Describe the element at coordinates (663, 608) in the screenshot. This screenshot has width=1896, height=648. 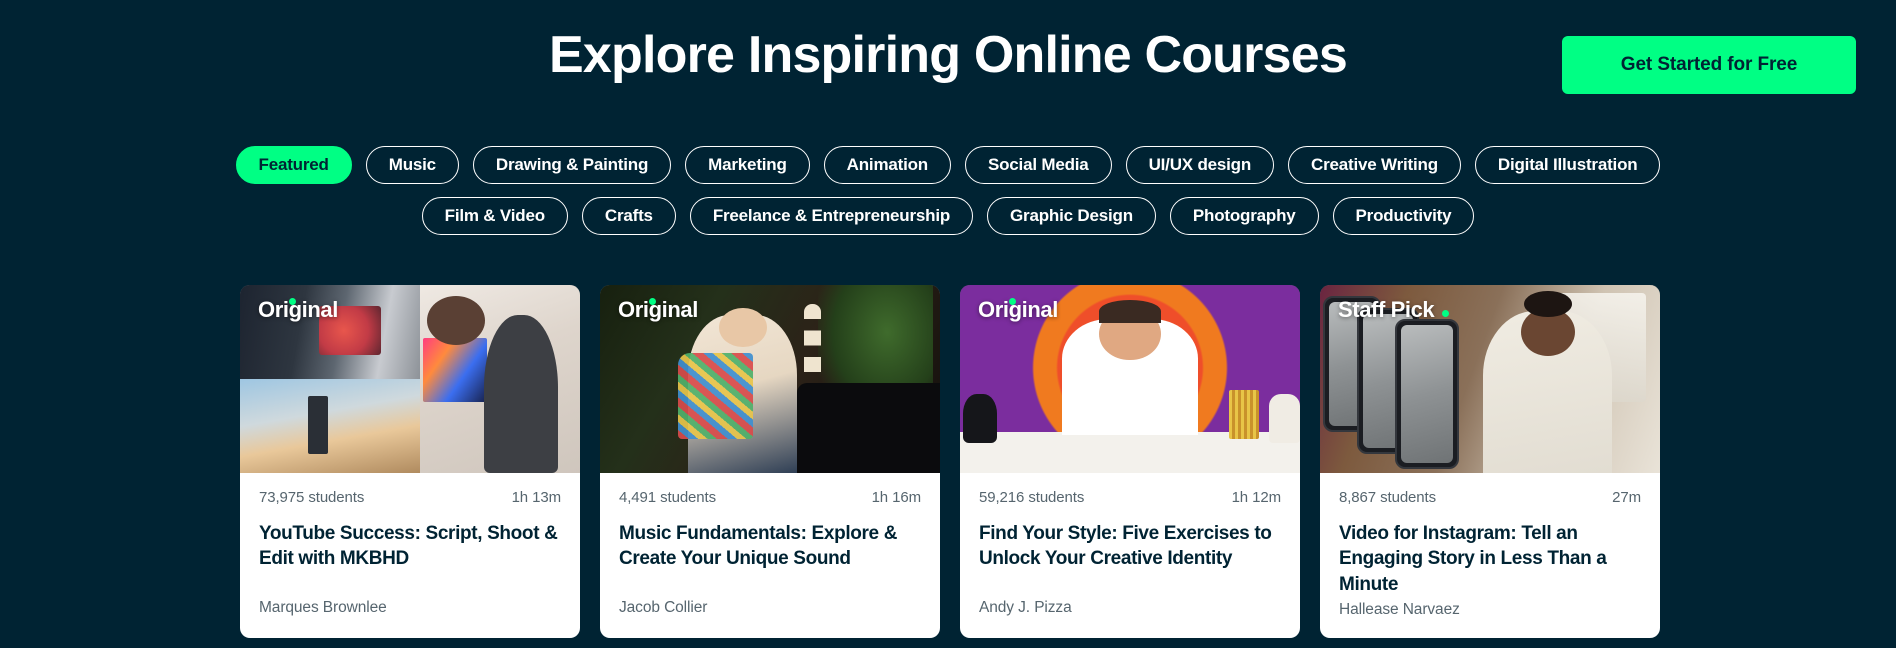
I see `course-author: Jacob Collier` at that location.